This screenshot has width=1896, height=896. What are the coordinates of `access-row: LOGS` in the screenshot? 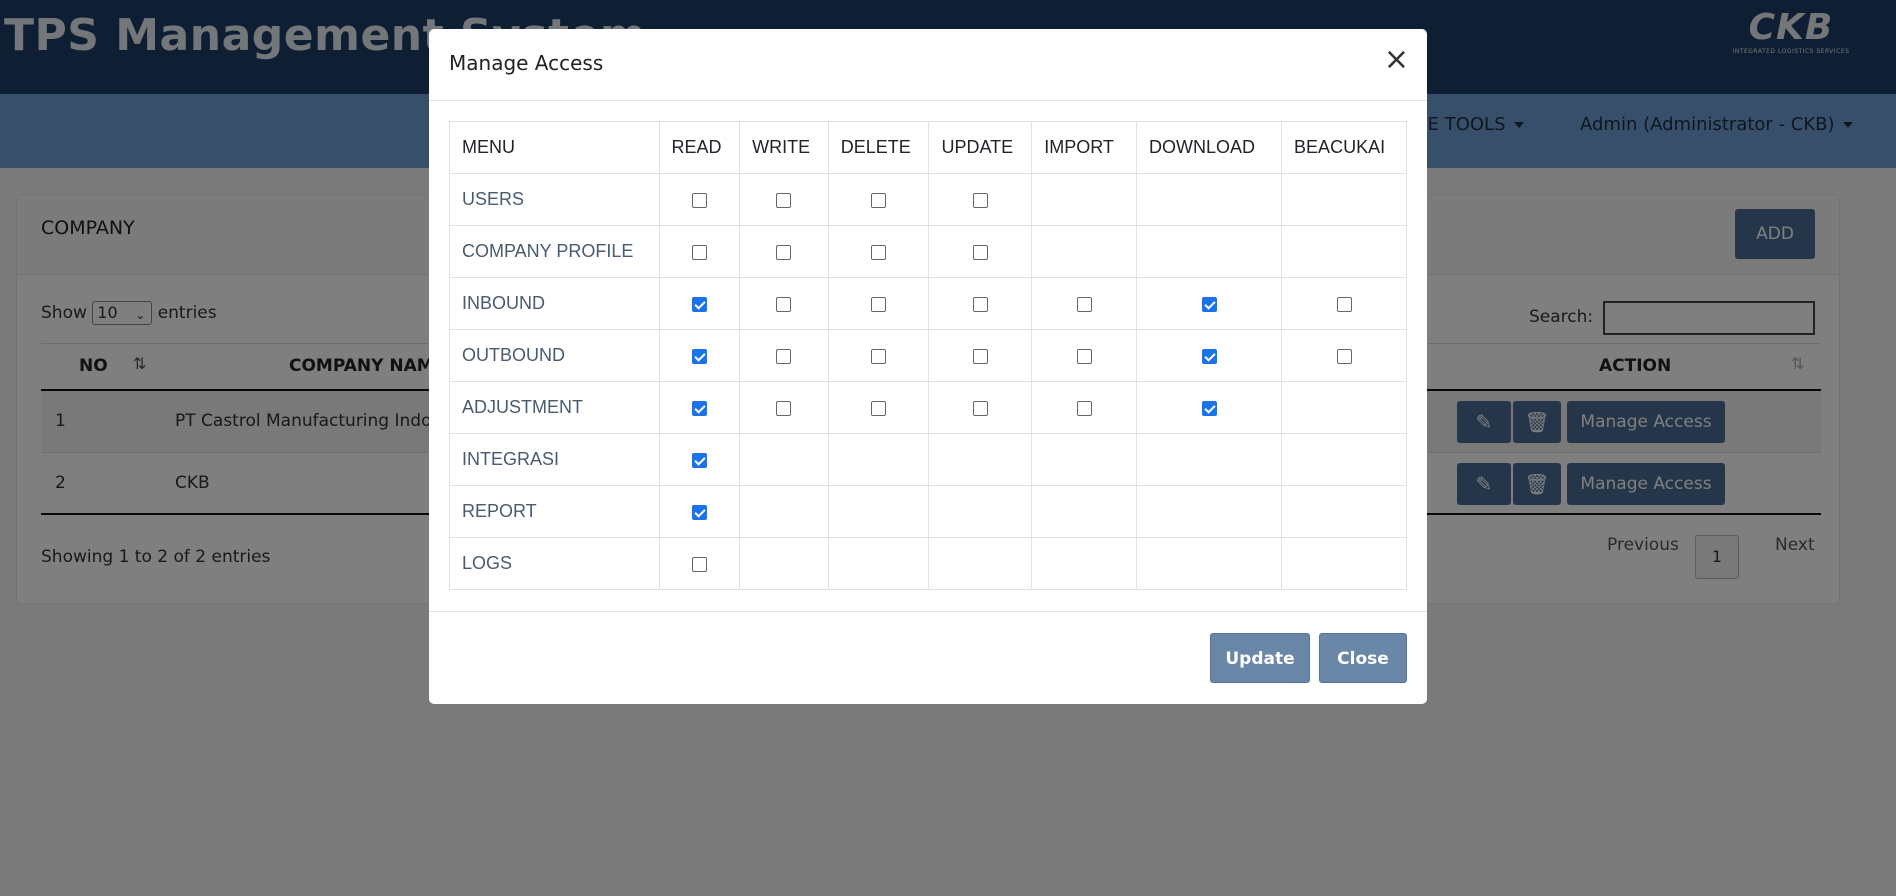 It's located at (928, 563).